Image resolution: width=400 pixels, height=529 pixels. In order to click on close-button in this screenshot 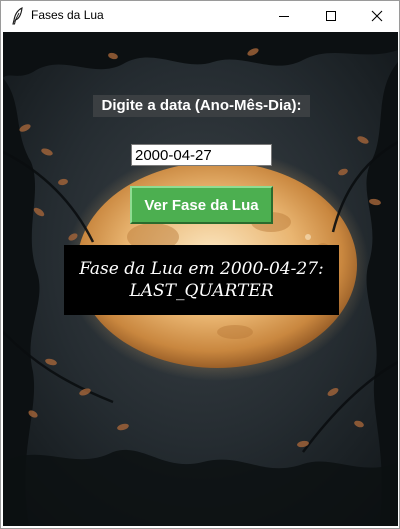, I will do `click(376, 16)`.